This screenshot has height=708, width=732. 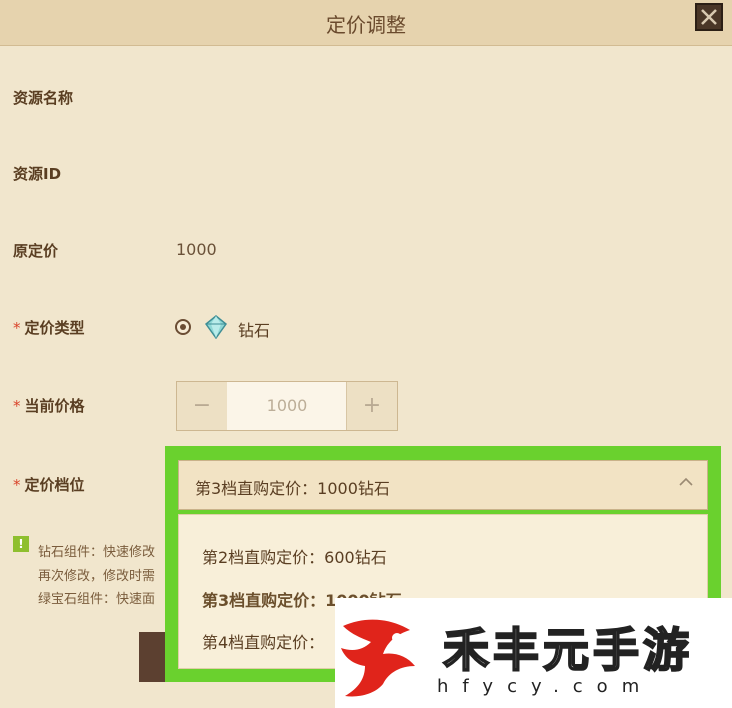 I want to click on resource-id-label: 资源ID, so click(x=37, y=174).